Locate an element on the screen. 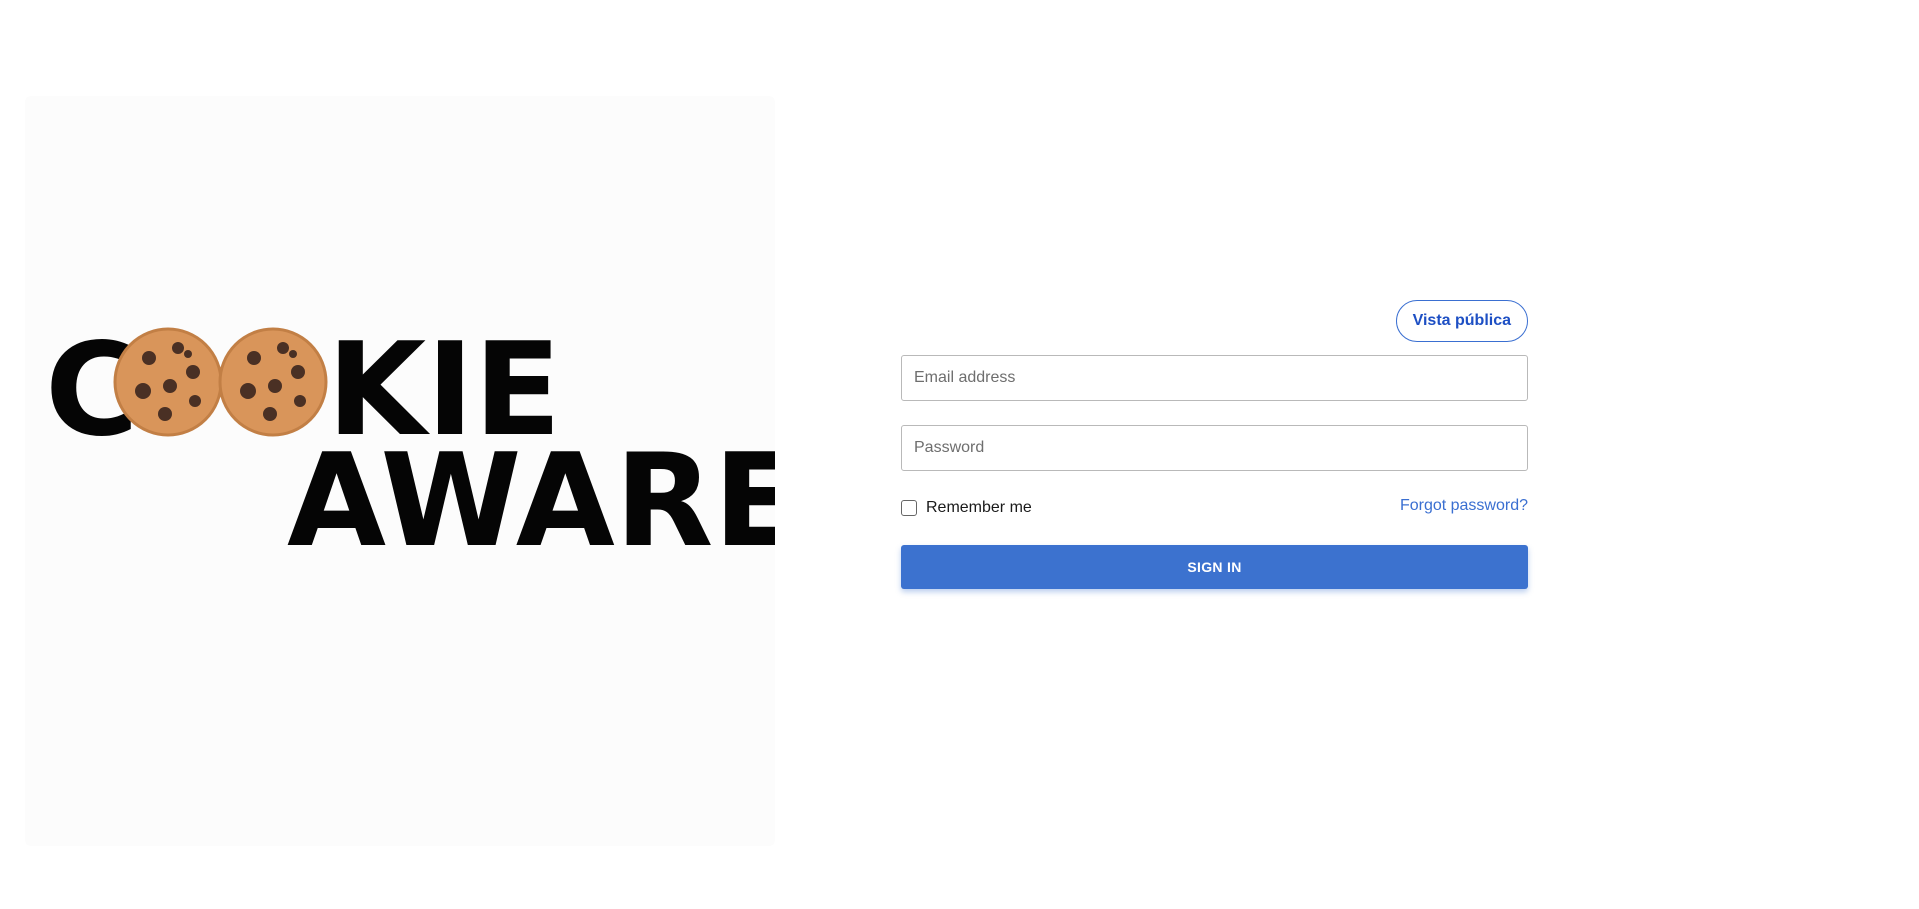 Image resolution: width=1919 pixels, height=909 pixels. remember-me: Remember me is located at coordinates (966, 508).